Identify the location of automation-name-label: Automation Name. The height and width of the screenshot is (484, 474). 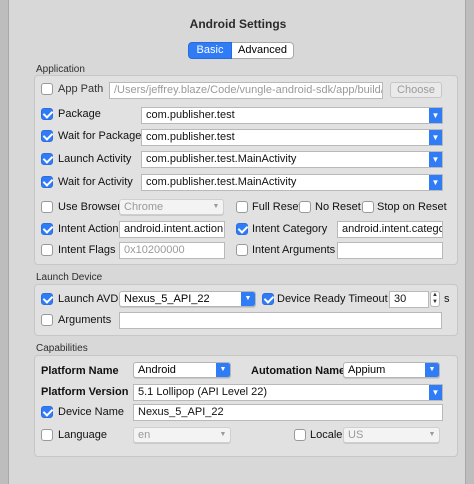
(298, 371).